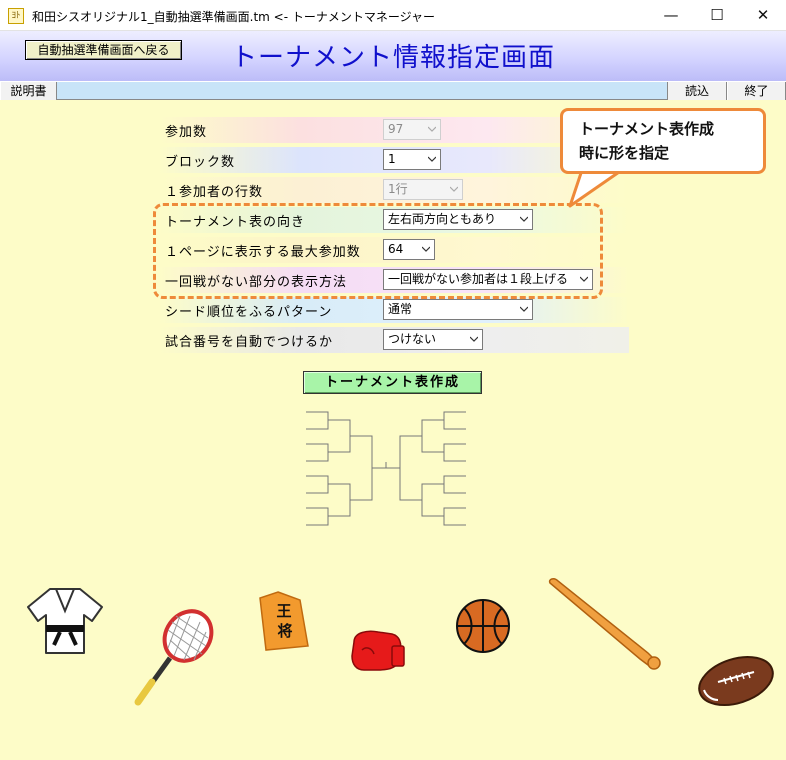  I want to click on form-row-seed-pattern: シード順位をふるパターン 通常, so click(394, 310).